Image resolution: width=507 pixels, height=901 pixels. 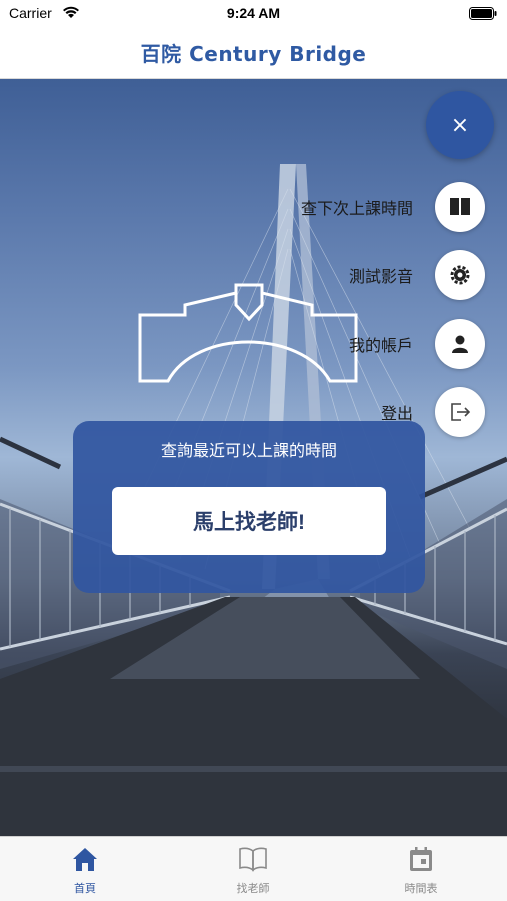 What do you see at coordinates (483, 13) in the screenshot?
I see `battery-icon` at bounding box center [483, 13].